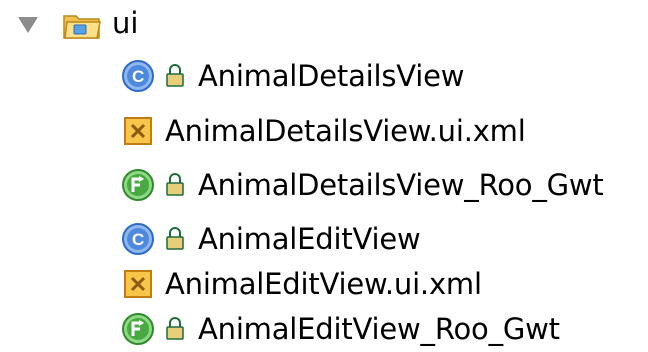  I want to click on tree-item-label: AnimalDetailsView.ui.xml, so click(345, 131).